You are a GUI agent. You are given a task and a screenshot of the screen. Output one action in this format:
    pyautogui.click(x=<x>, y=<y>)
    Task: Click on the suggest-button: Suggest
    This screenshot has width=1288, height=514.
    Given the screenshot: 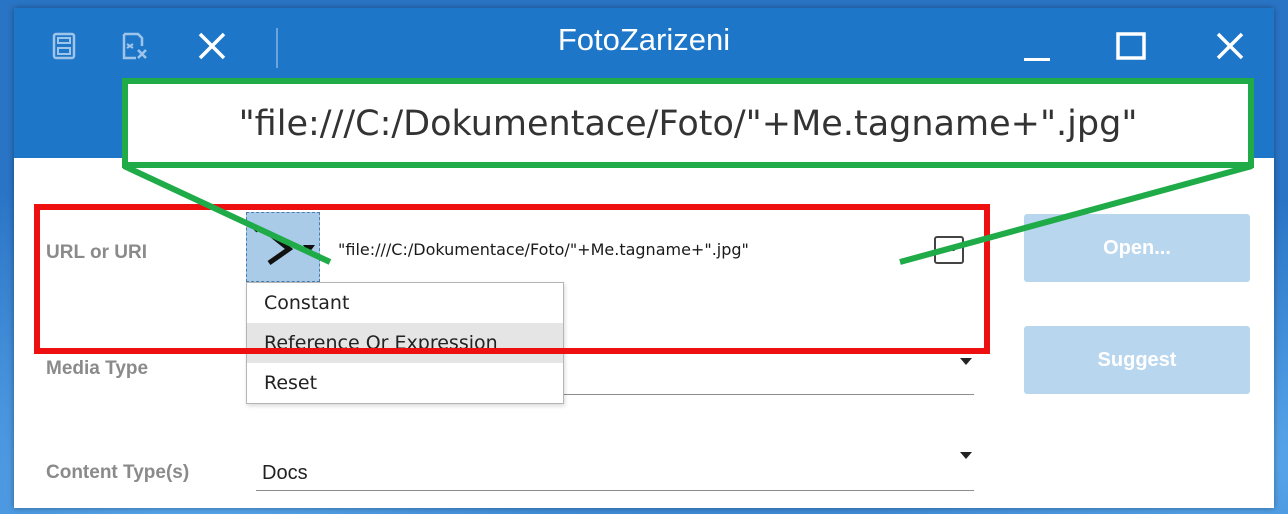 What is the action you would take?
    pyautogui.click(x=1137, y=360)
    